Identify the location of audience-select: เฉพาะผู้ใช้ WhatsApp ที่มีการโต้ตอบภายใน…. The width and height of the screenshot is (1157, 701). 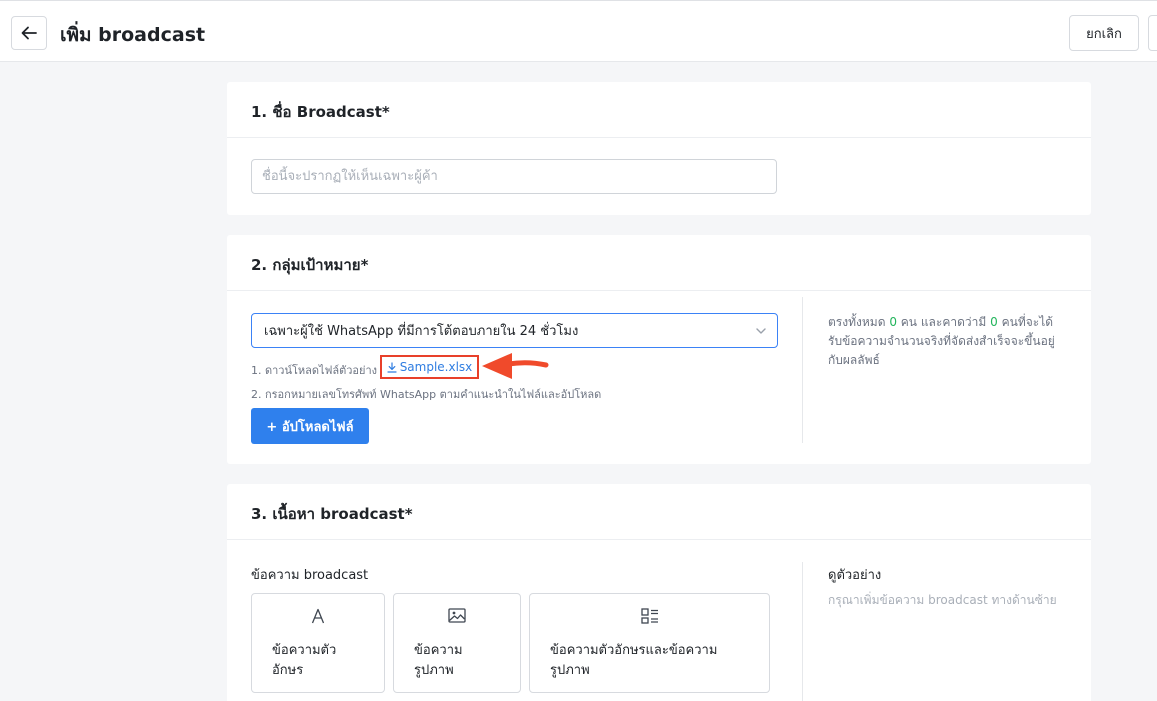
(514, 330).